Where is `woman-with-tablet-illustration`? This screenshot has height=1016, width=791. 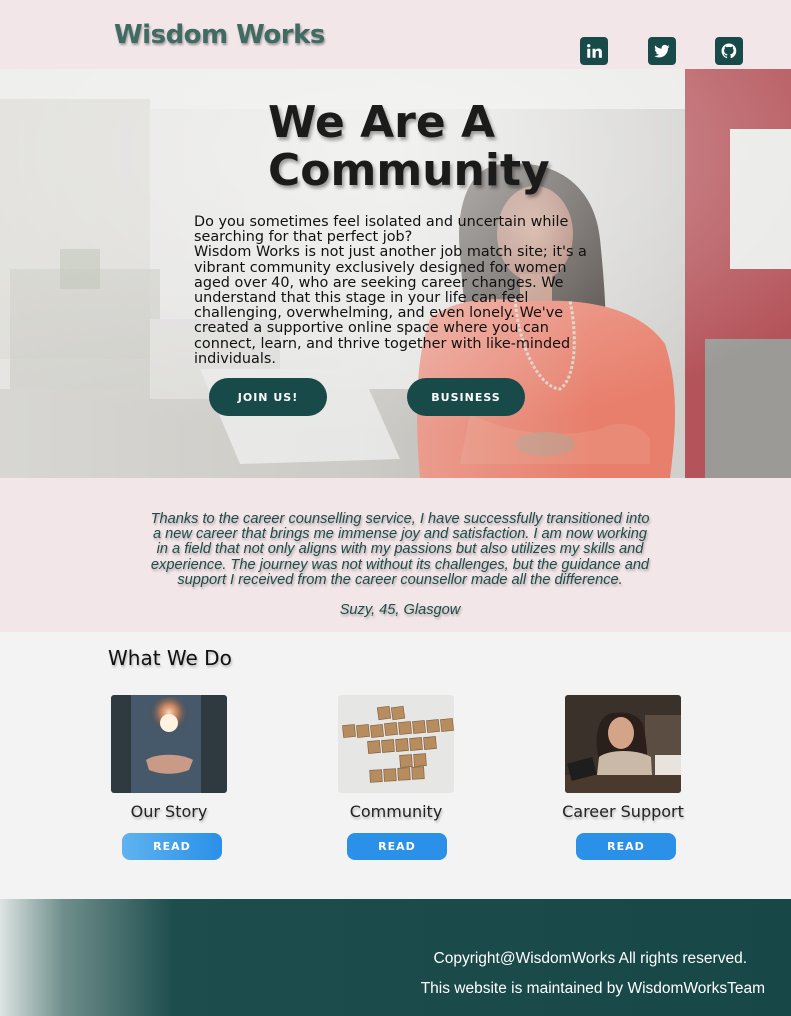
woman-with-tablet-illustration is located at coordinates (623, 744).